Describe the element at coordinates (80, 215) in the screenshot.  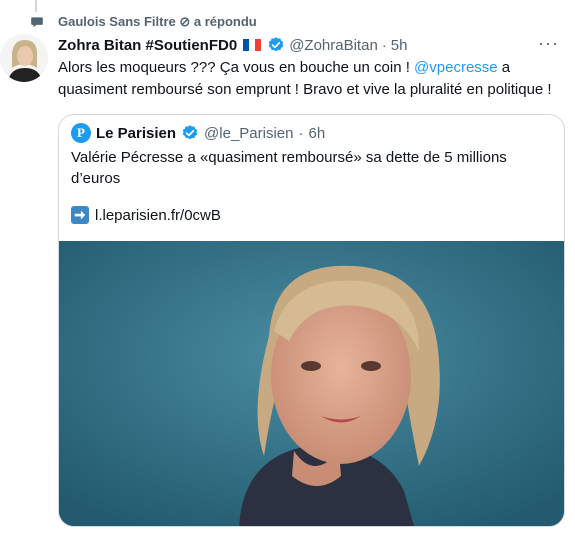
I see `right-arrow-icon` at that location.